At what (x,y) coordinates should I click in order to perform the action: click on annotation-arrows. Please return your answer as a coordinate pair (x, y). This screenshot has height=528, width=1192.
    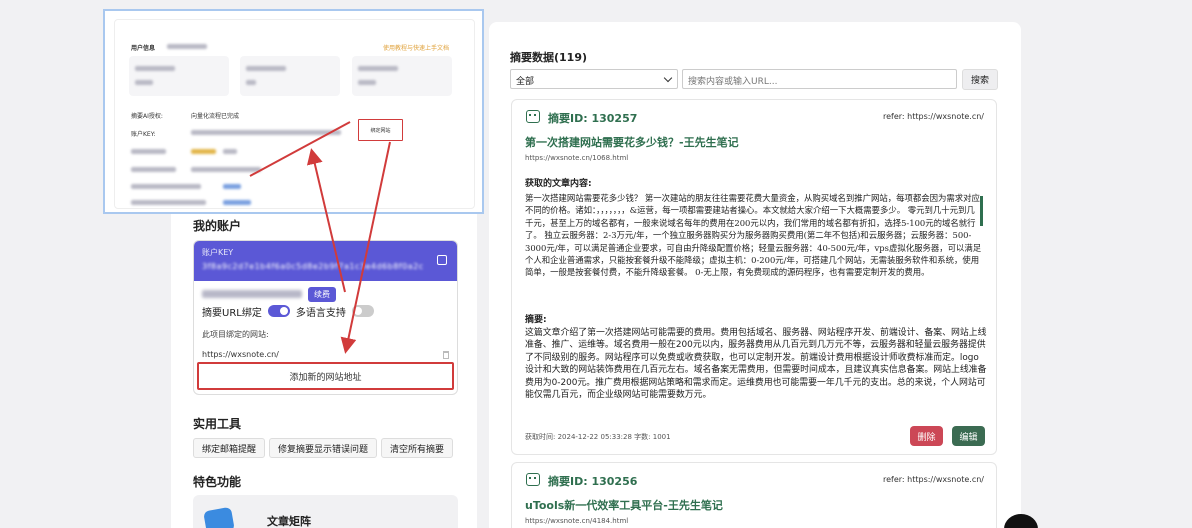
    Looking at the image, I should click on (320, 237).